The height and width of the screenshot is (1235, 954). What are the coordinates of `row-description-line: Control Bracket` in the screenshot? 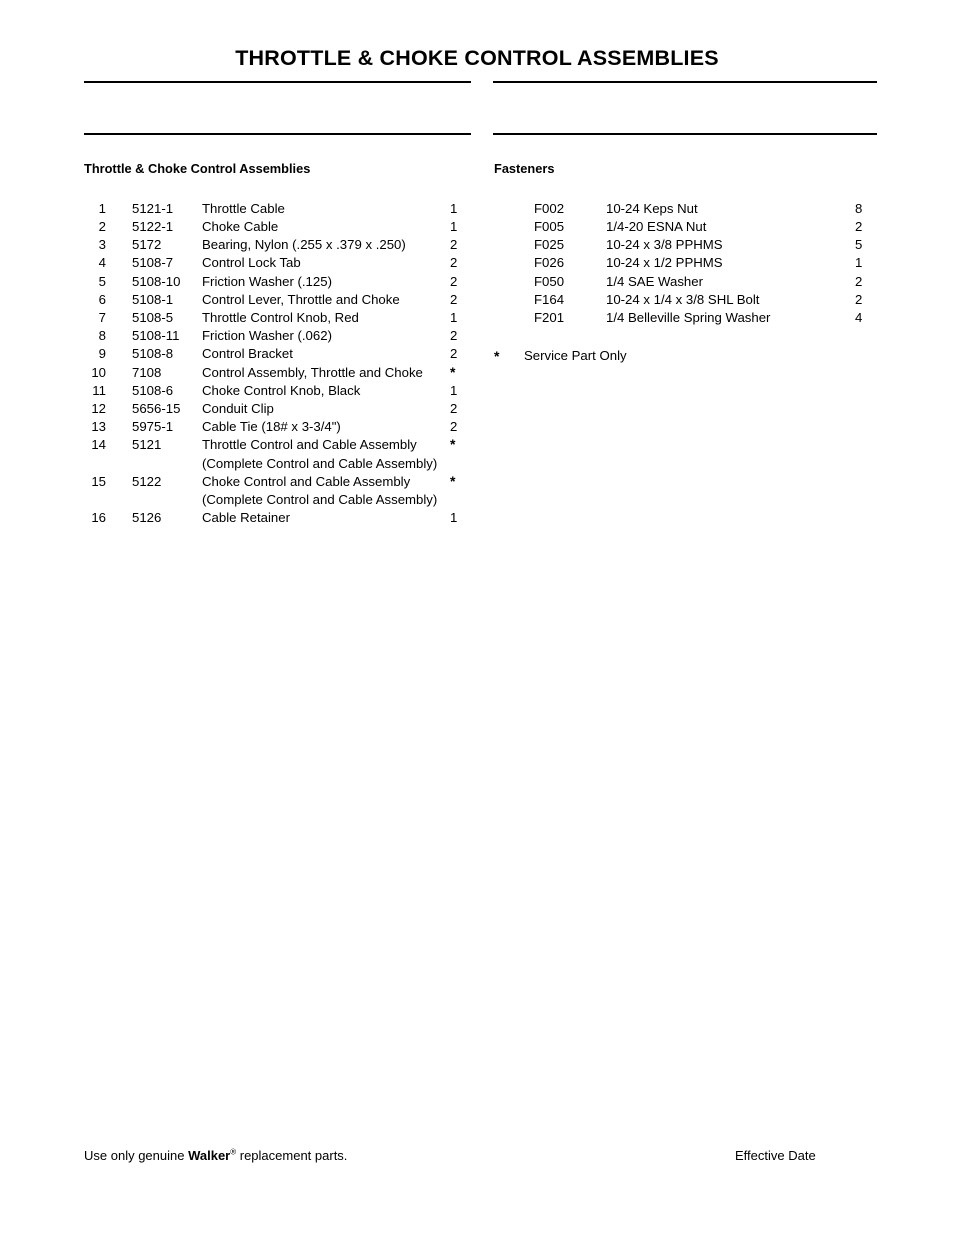 It's located at (247, 354).